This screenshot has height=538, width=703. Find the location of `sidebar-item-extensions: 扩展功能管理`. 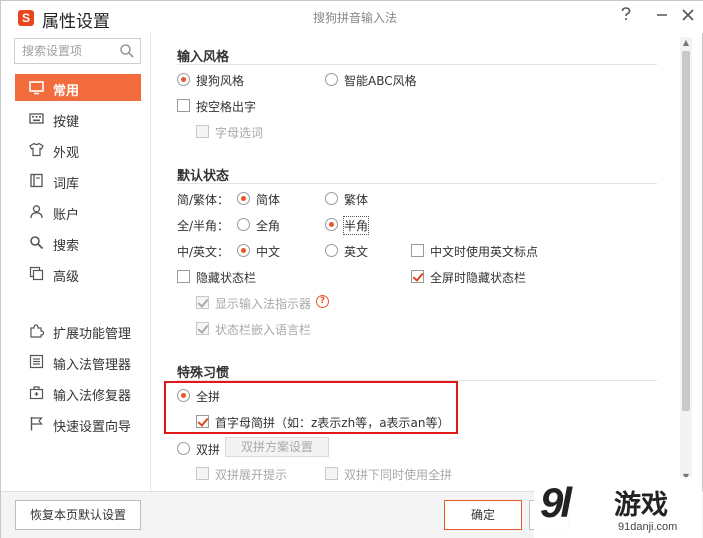

sidebar-item-extensions: 扩展功能管理 is located at coordinates (78, 330).